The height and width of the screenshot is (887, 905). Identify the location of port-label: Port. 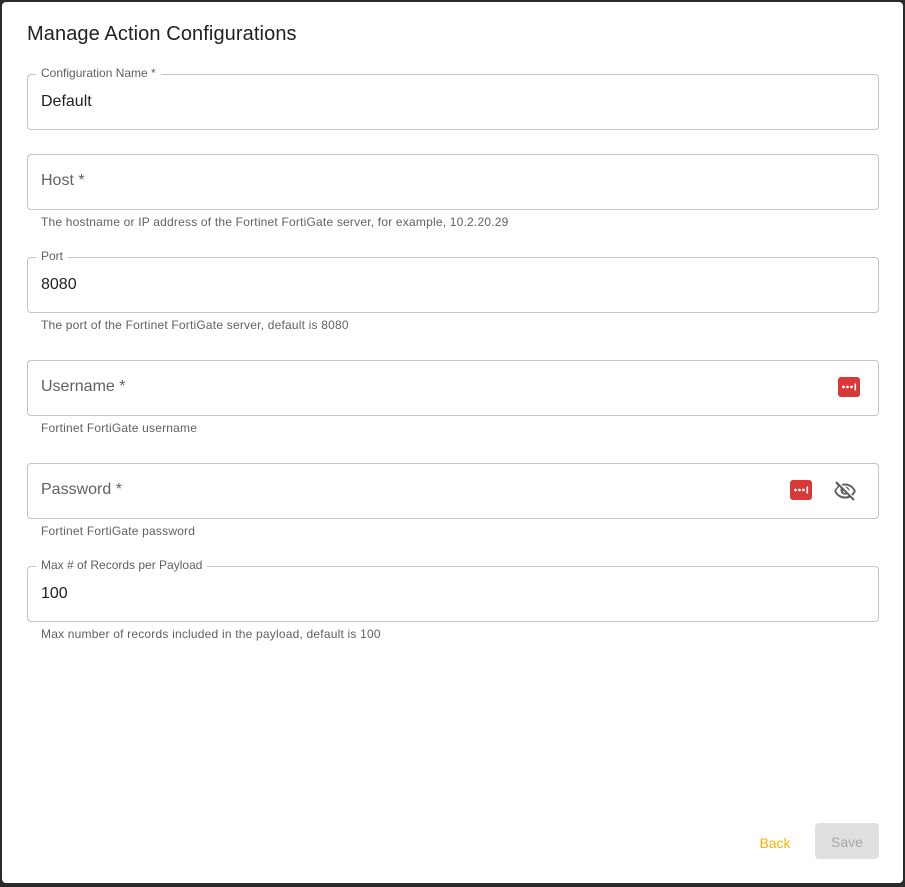
(52, 256).